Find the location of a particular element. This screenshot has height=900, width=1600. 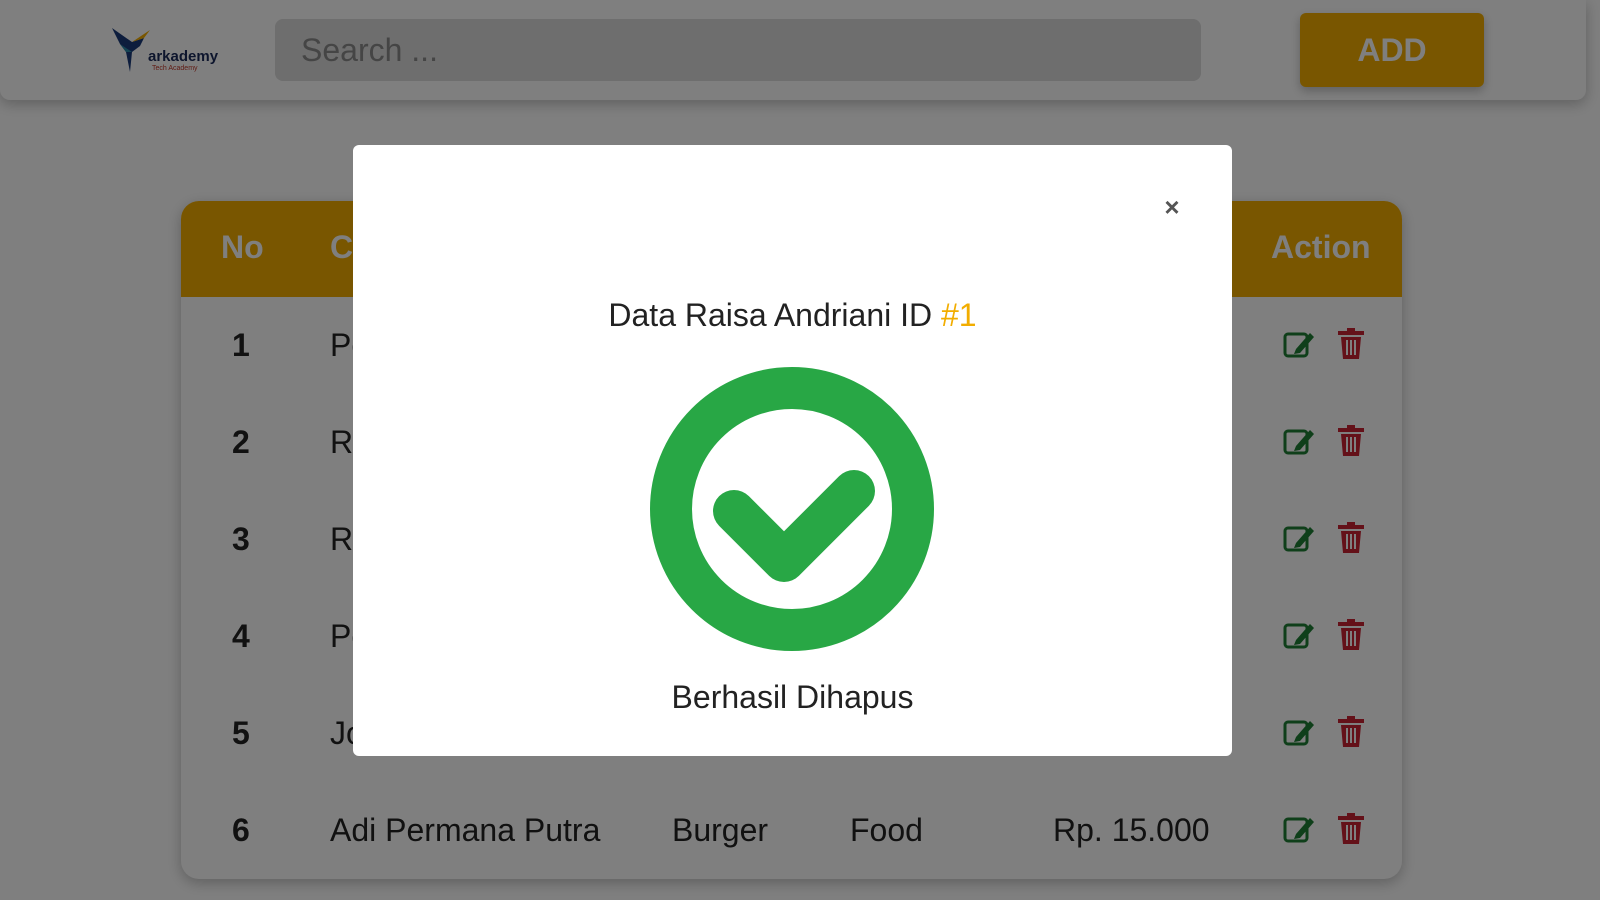

modal-message: Berhasil Dihapus is located at coordinates (792, 697).